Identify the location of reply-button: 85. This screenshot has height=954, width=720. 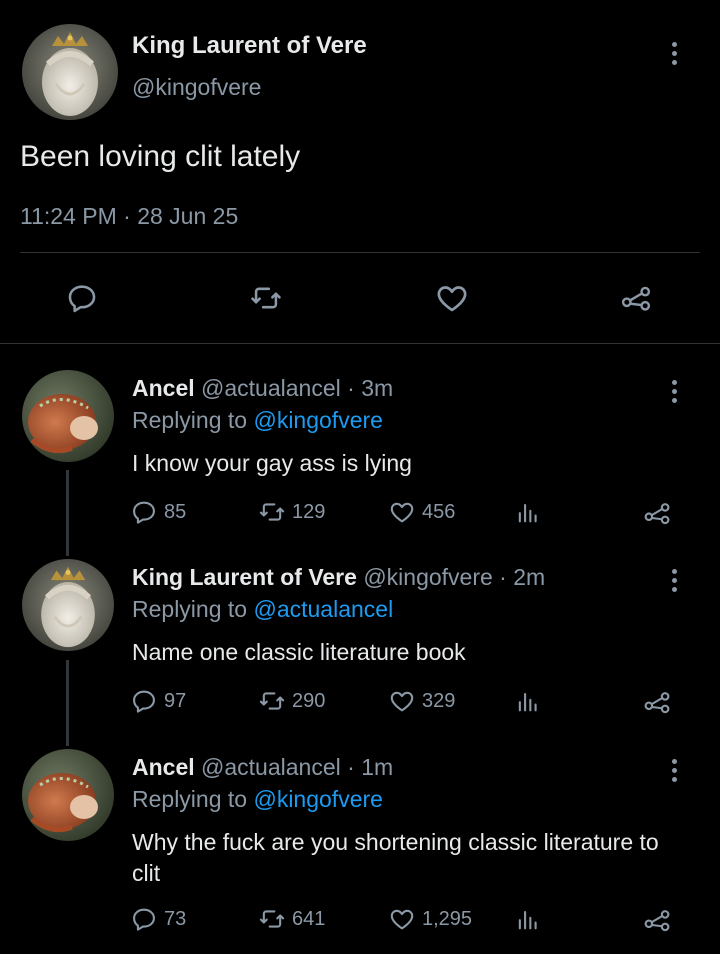
(158, 512).